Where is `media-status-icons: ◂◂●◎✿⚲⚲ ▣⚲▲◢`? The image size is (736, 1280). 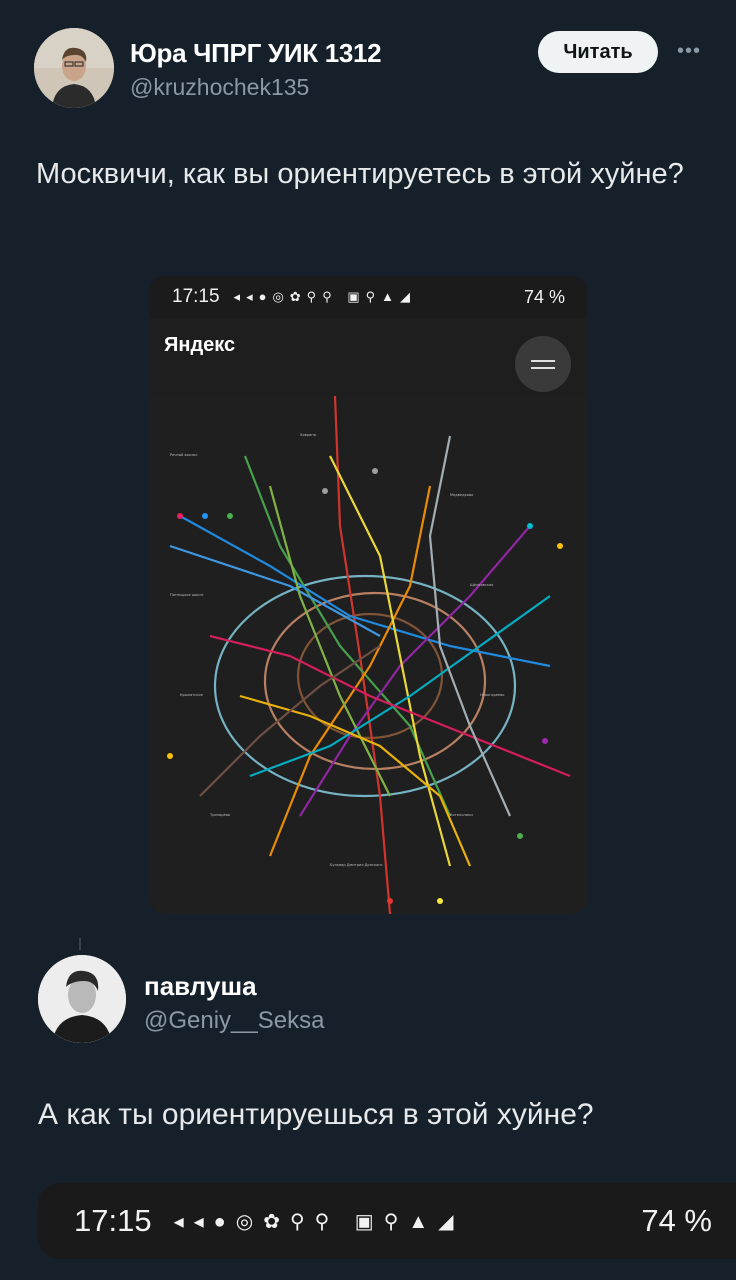 media-status-icons: ◂◂●◎✿⚲⚲ ▣⚲▲◢ is located at coordinates (325, 296).